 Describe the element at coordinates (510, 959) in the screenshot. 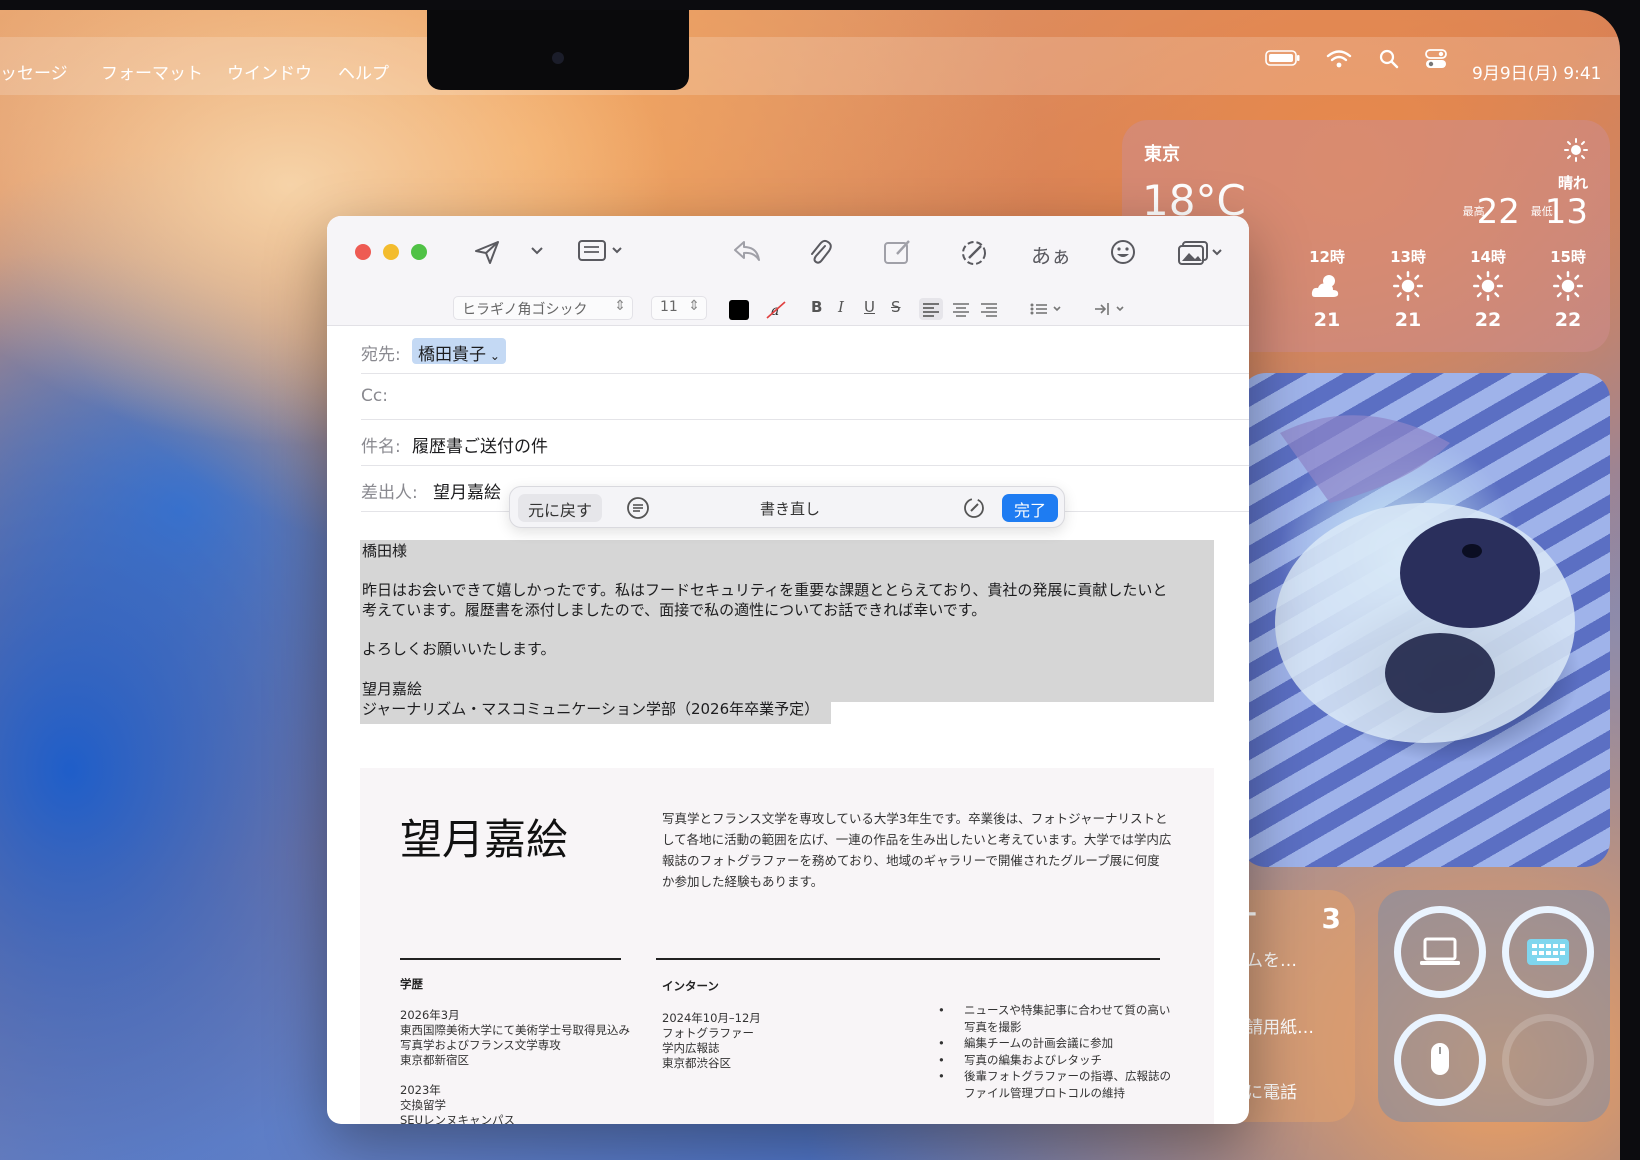

I see `divider` at that location.